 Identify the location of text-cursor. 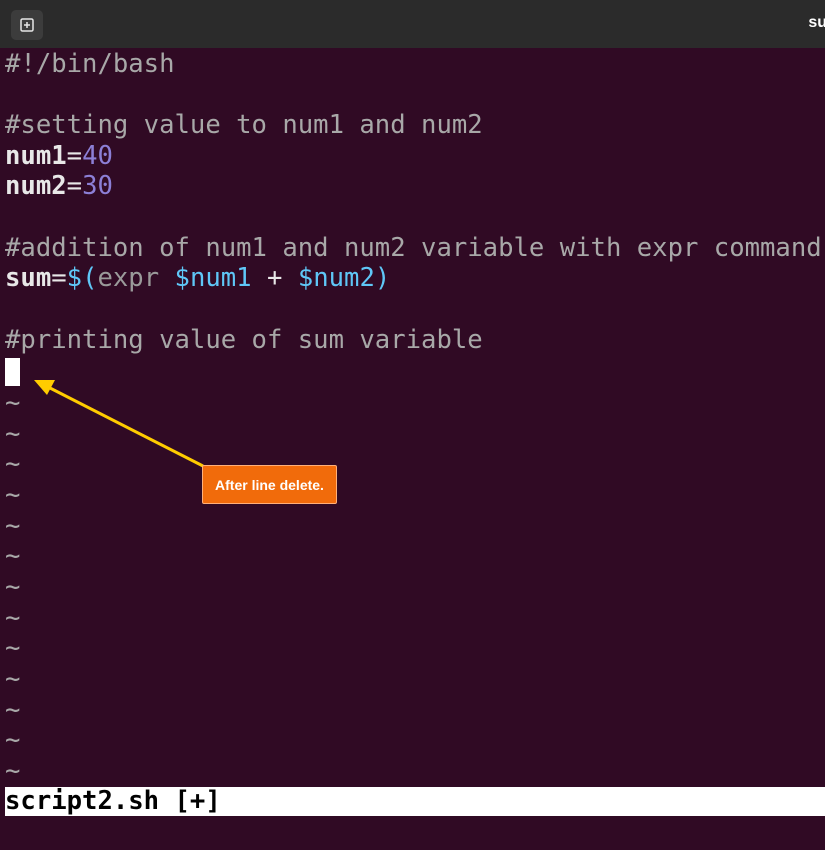
(12, 372).